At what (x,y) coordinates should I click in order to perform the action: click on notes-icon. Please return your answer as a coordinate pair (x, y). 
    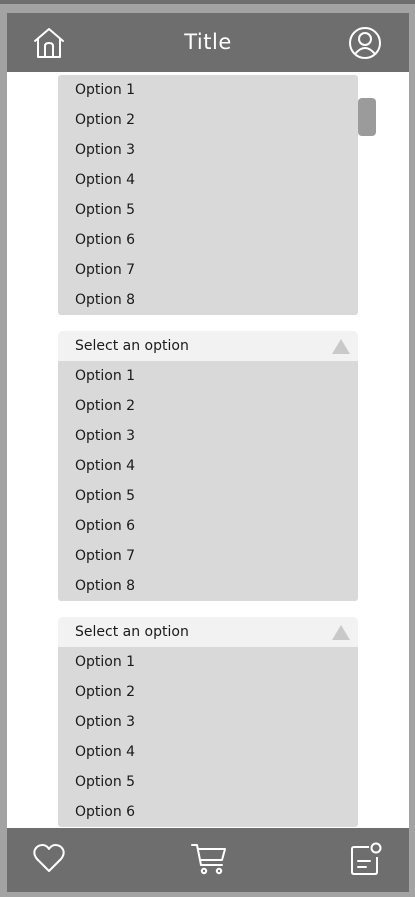
    Looking at the image, I should click on (366, 859).